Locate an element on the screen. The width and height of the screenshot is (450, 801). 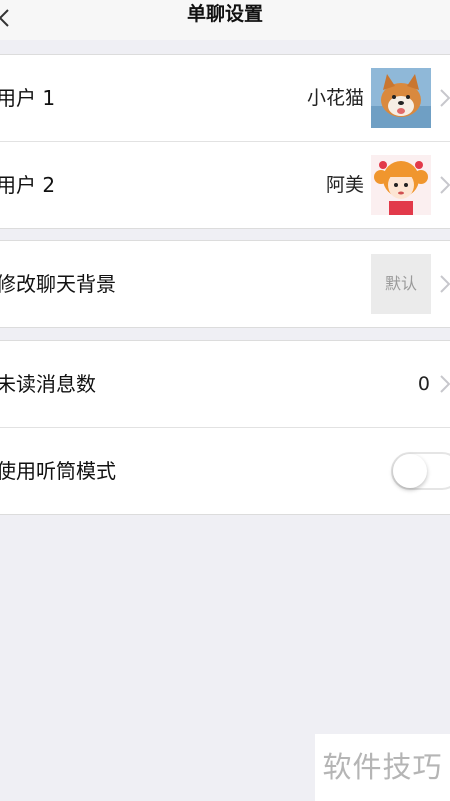
user1-row: 用户 1 小花猫 is located at coordinates (225, 98).